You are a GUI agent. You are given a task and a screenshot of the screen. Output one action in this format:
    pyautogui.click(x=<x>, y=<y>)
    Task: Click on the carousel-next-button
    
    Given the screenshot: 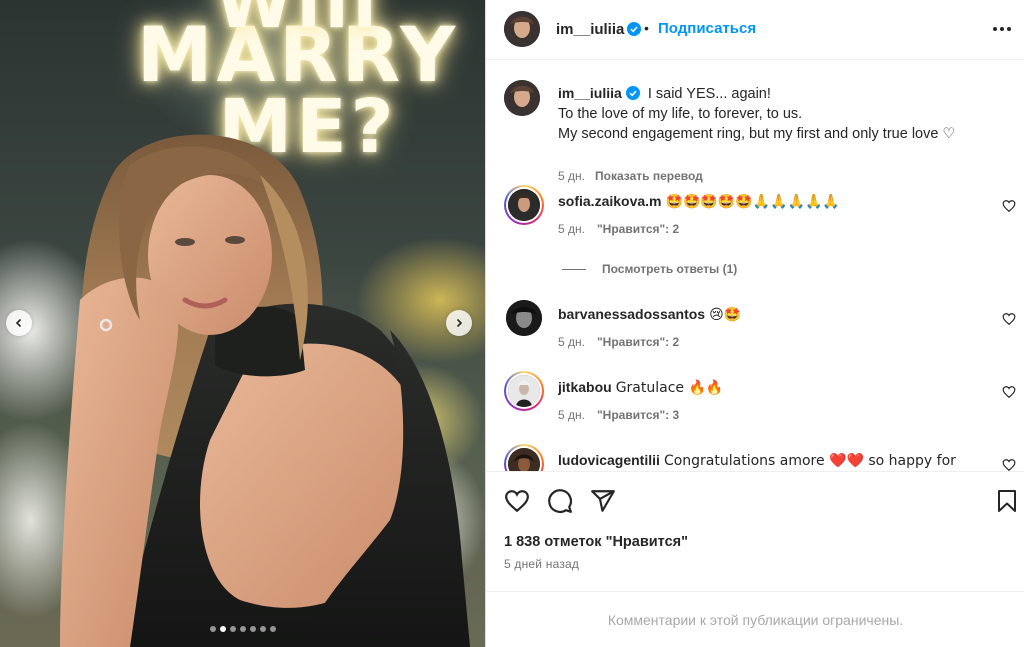 What is the action you would take?
    pyautogui.click(x=459, y=323)
    